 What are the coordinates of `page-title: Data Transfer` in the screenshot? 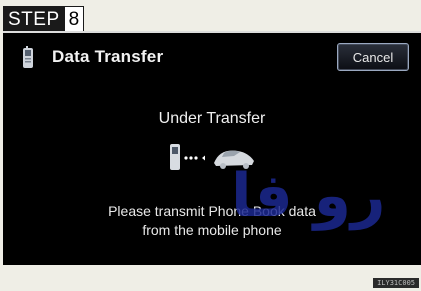 It's located at (108, 56).